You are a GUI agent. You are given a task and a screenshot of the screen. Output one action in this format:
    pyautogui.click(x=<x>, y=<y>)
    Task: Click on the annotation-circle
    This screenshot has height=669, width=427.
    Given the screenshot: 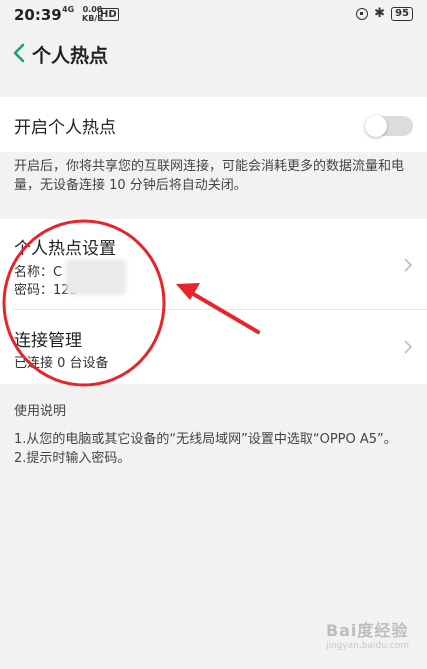 What is the action you would take?
    pyautogui.click(x=84, y=303)
    